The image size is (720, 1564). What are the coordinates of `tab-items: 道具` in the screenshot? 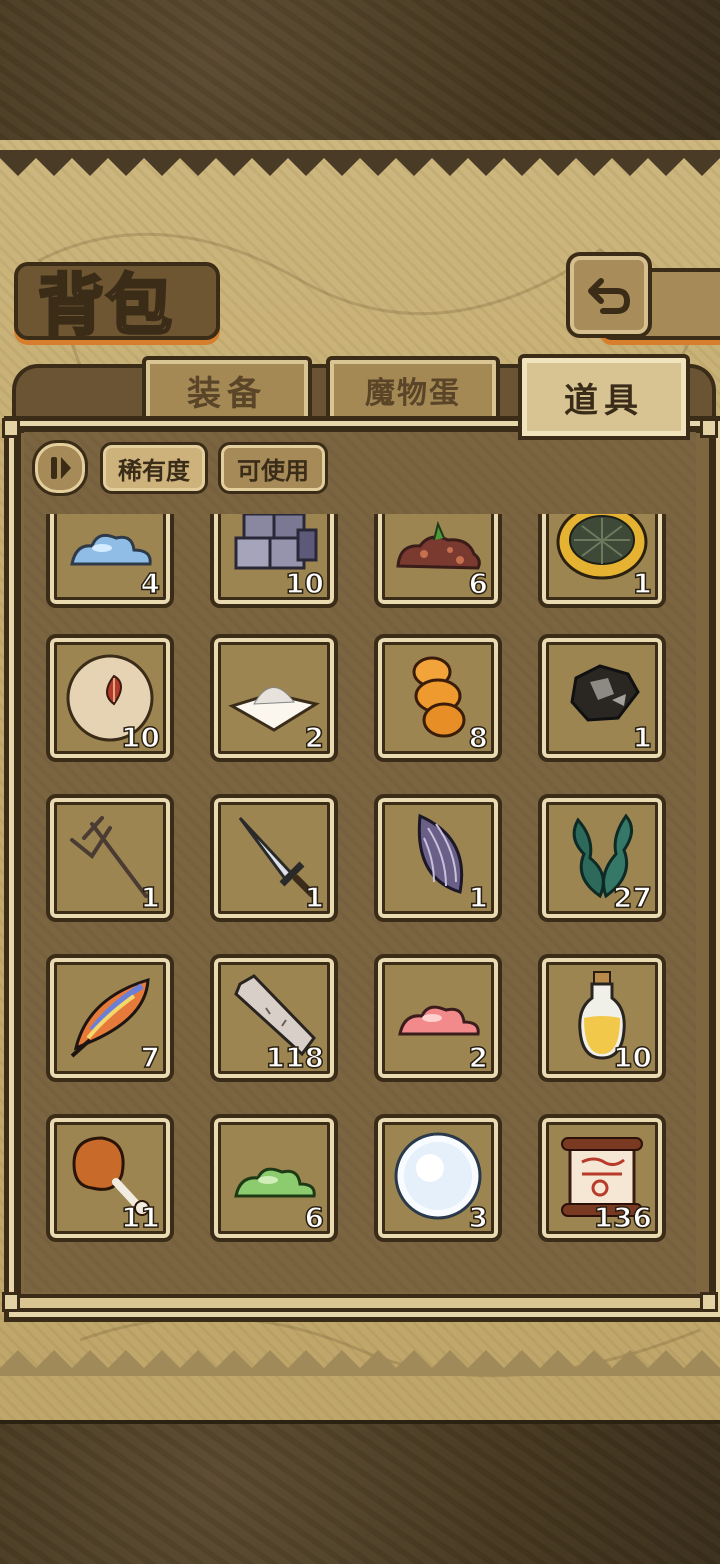 It's located at (604, 397).